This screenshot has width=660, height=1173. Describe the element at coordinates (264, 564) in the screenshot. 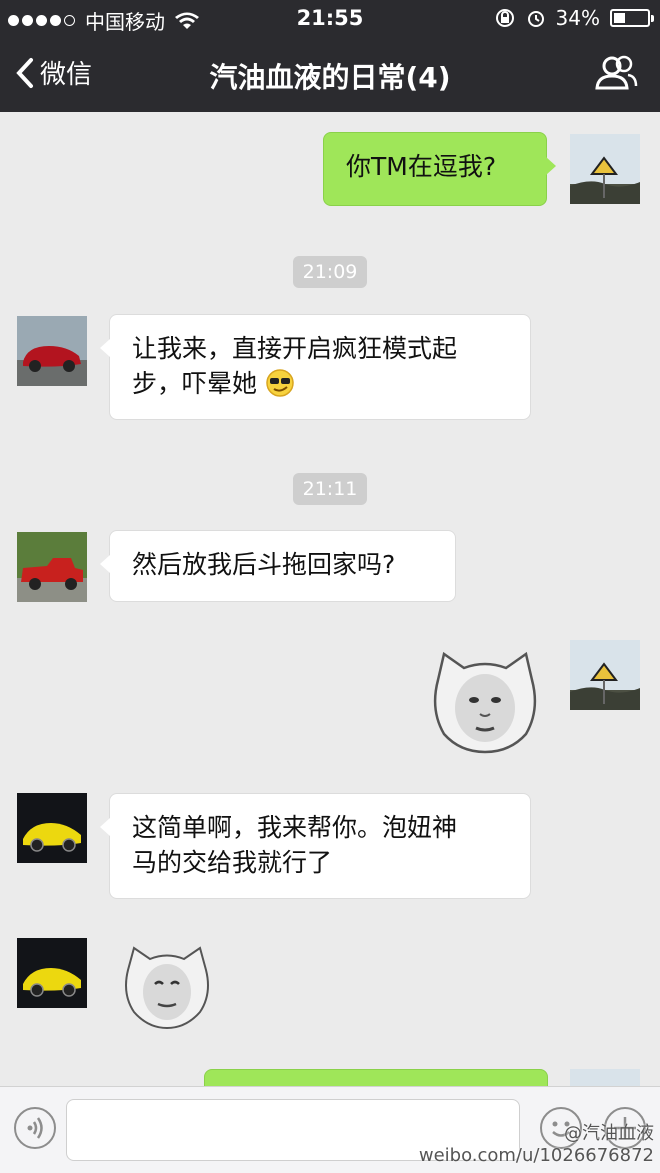

I see `message-text: 然后放我后斗拖回家吗?` at that location.